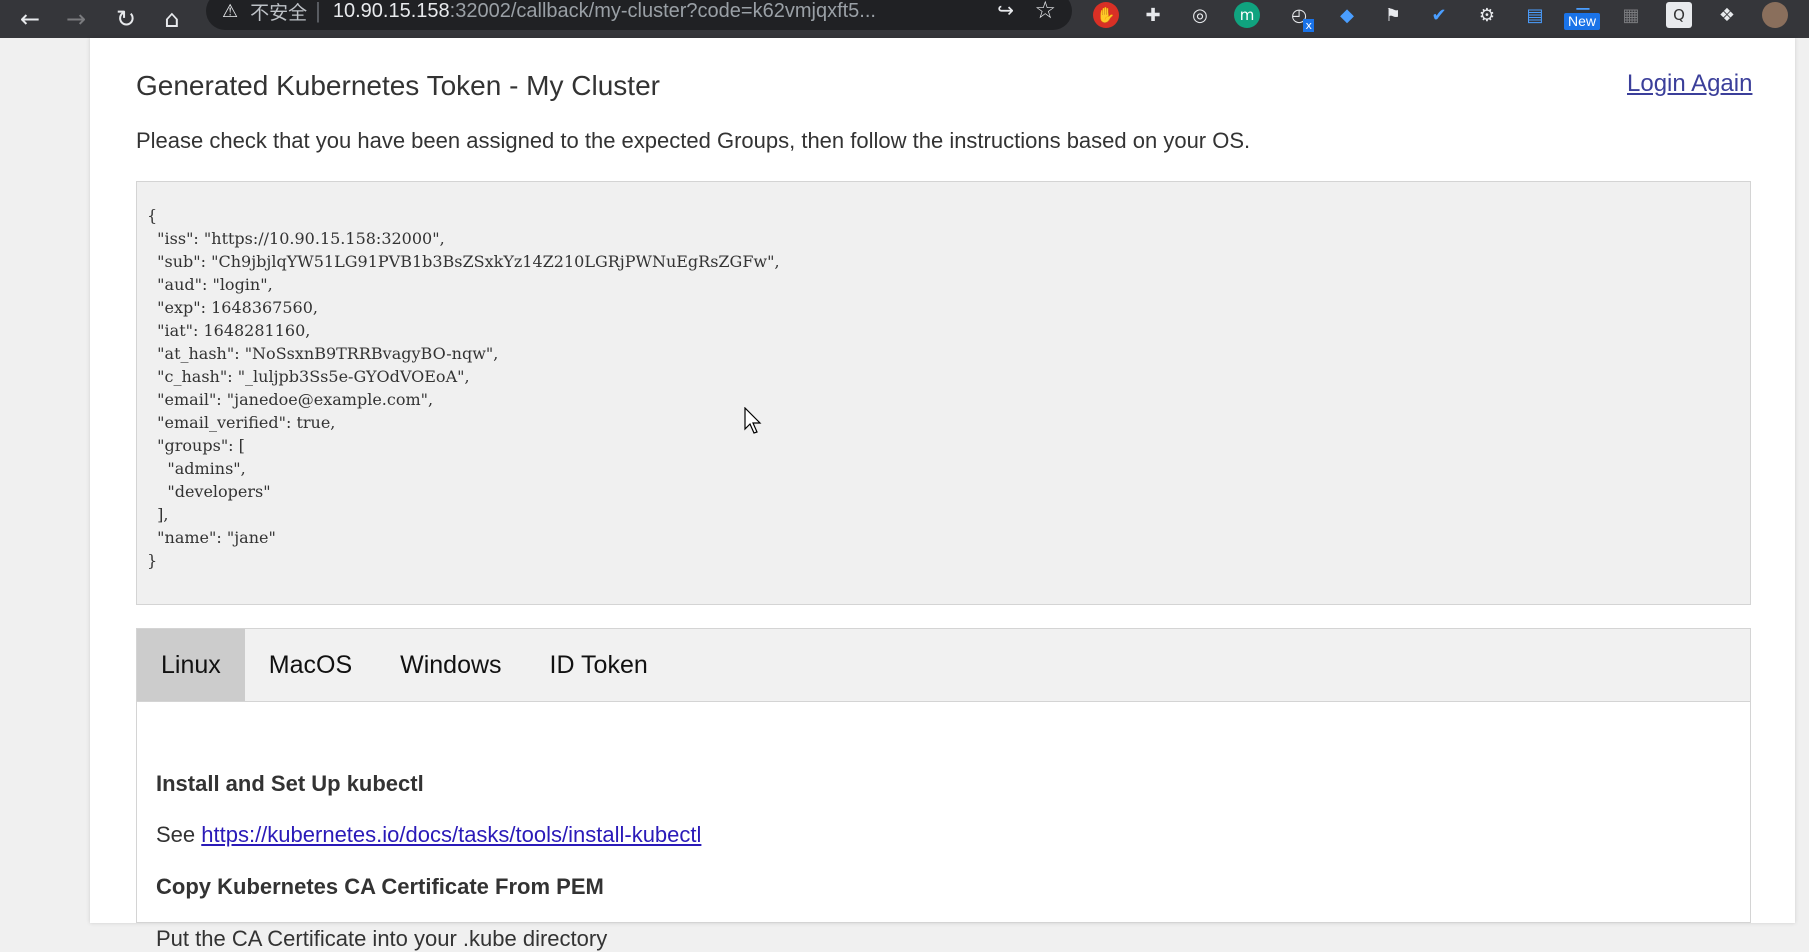  I want to click on extension-glasses-icon: ◎, so click(1200, 15).